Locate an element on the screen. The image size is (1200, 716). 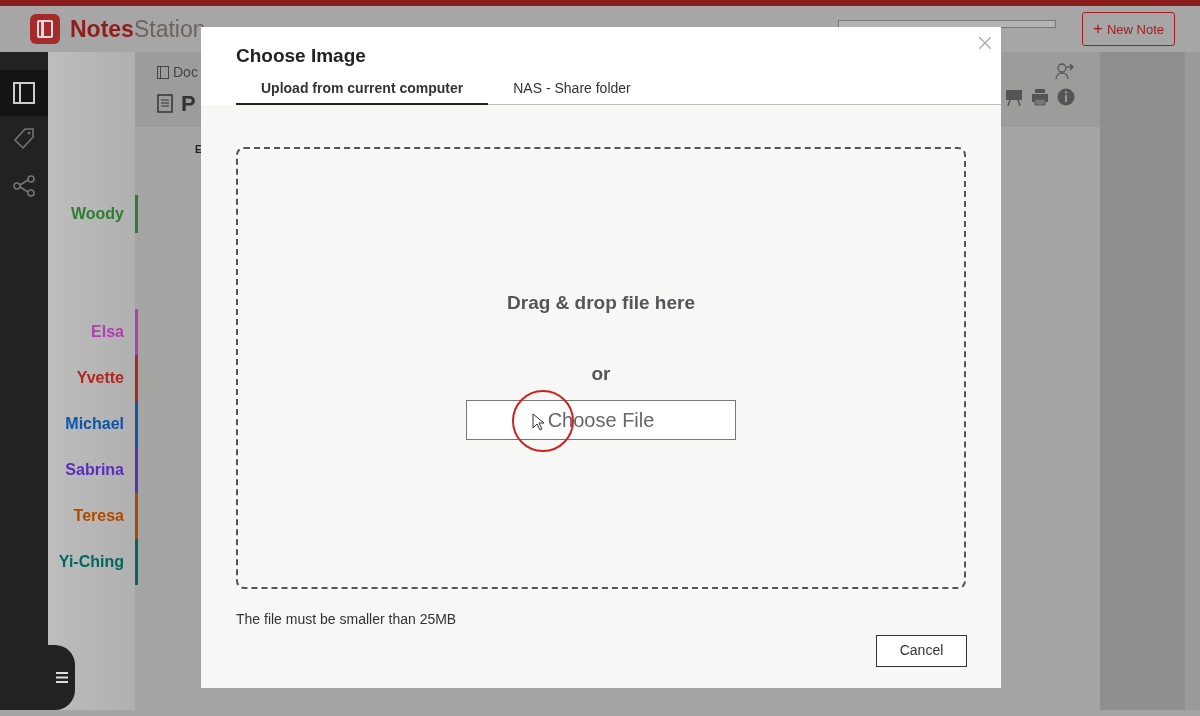
cancel-button: Cancel is located at coordinates (921, 650).